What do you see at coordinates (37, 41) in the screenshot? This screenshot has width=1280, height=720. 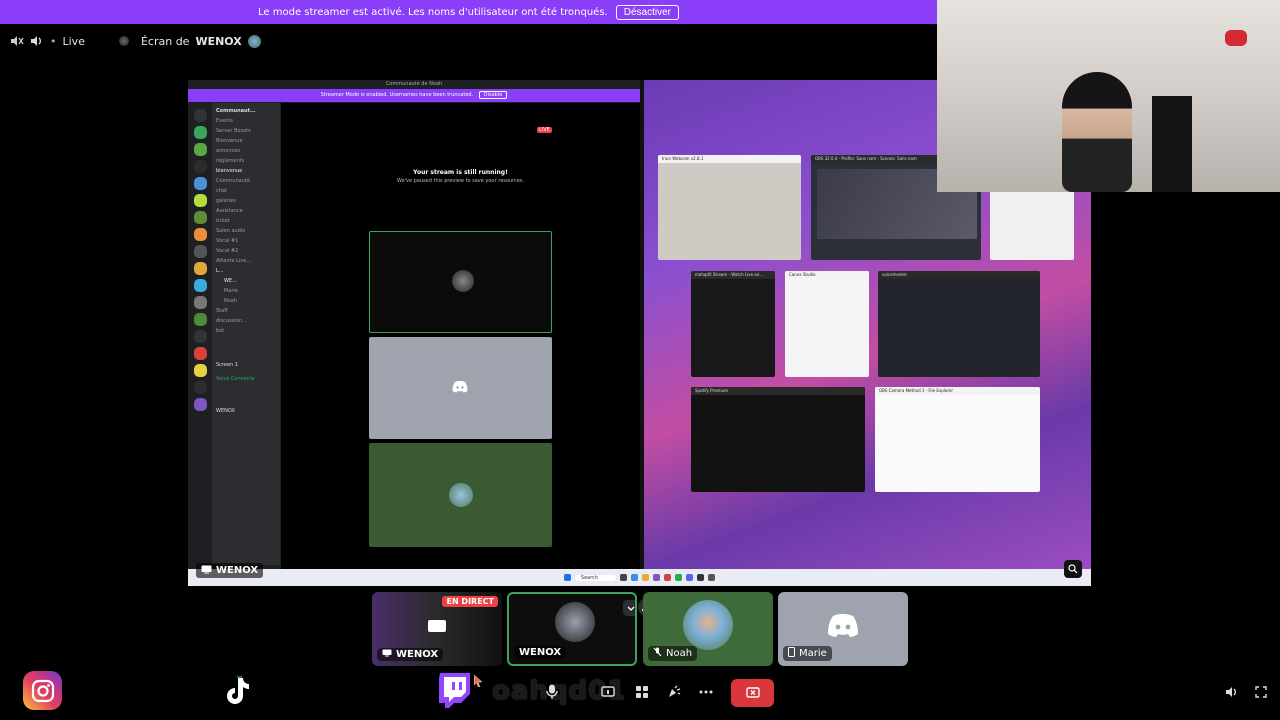 I see `speaker-icon` at bounding box center [37, 41].